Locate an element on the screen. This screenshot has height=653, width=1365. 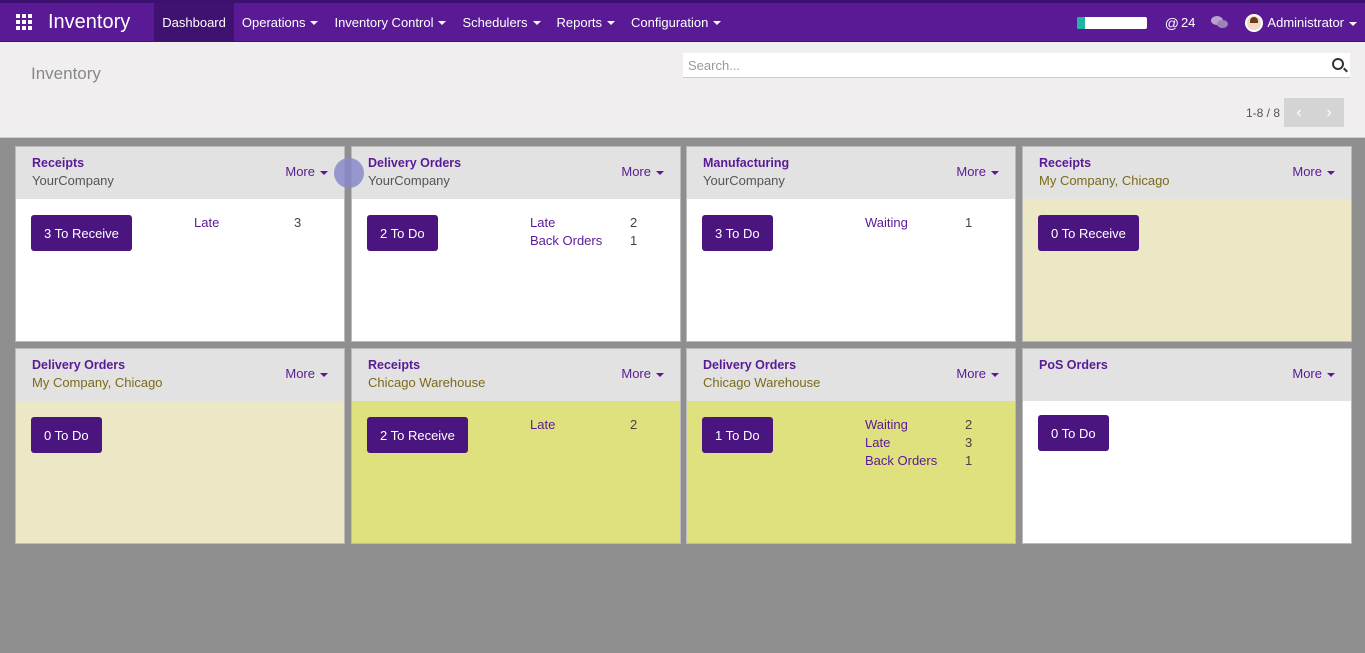
avatar is located at coordinates (1254, 22).